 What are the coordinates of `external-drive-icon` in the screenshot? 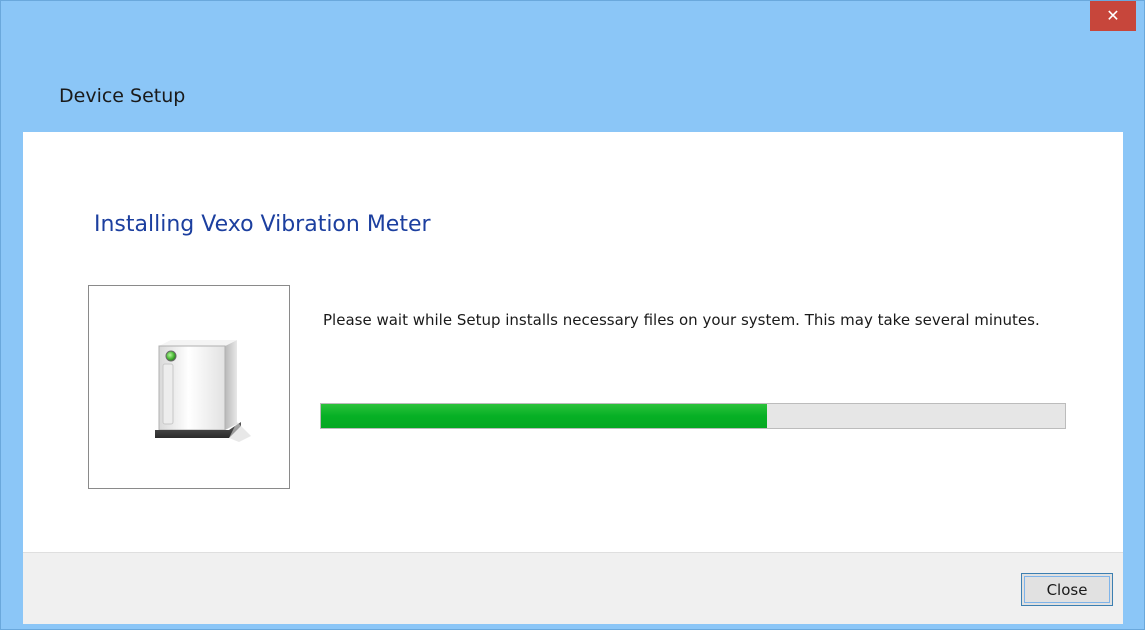 It's located at (203, 391).